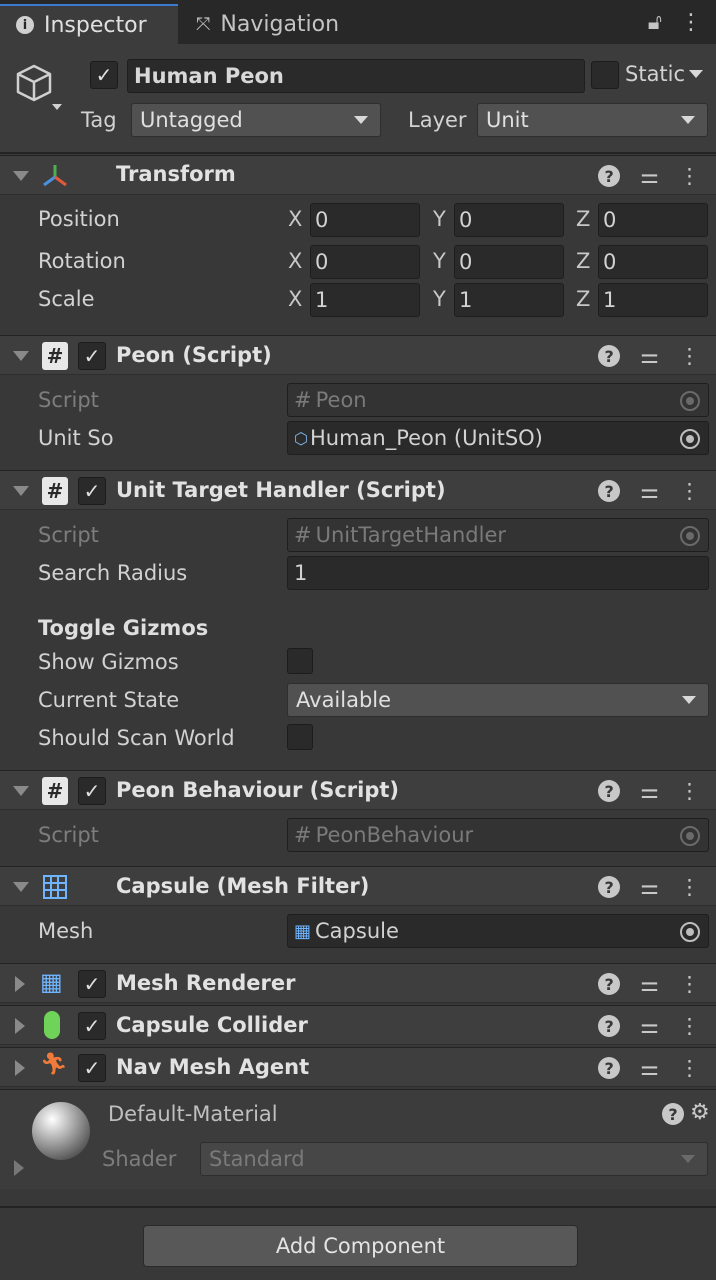 This screenshot has width=716, height=1280. Describe the element at coordinates (498, 438) in the screenshot. I see `unitso-field: ⬡ Human_Peon (UnitSO)` at that location.